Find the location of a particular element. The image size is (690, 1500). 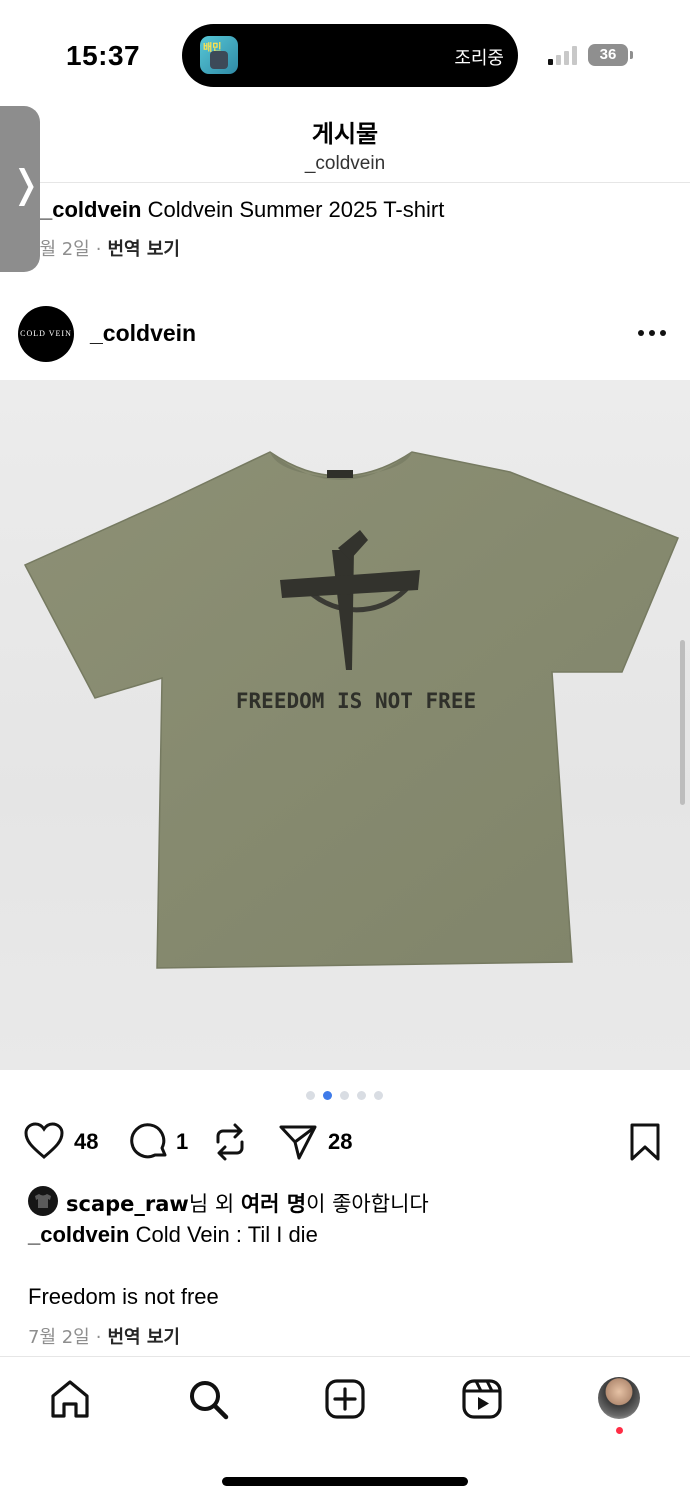

dynamic-island: 배민 조리중 is located at coordinates (350, 55).